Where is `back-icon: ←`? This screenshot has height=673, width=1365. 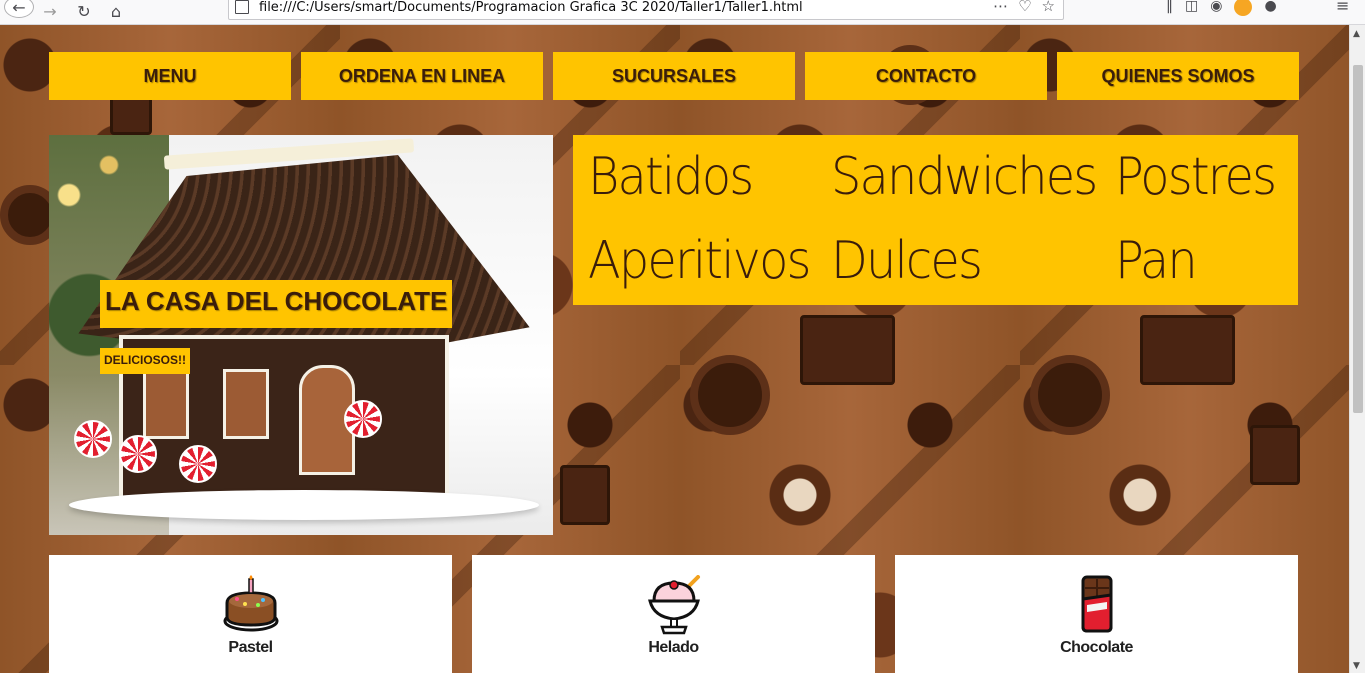
back-icon: ← is located at coordinates (19, 9).